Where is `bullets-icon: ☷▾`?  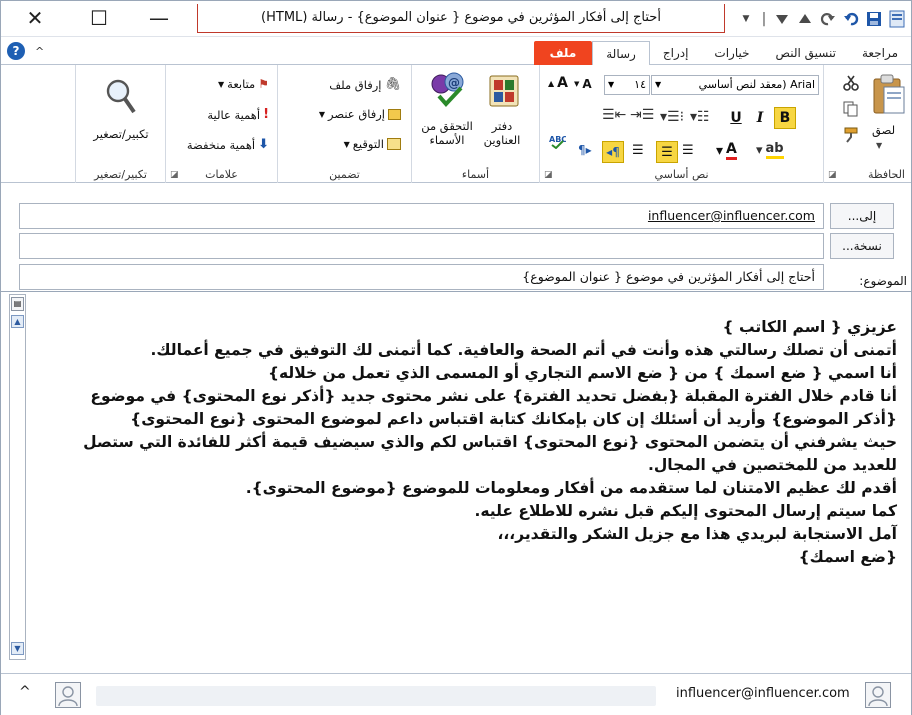 bullets-icon: ☷▾ is located at coordinates (700, 117).